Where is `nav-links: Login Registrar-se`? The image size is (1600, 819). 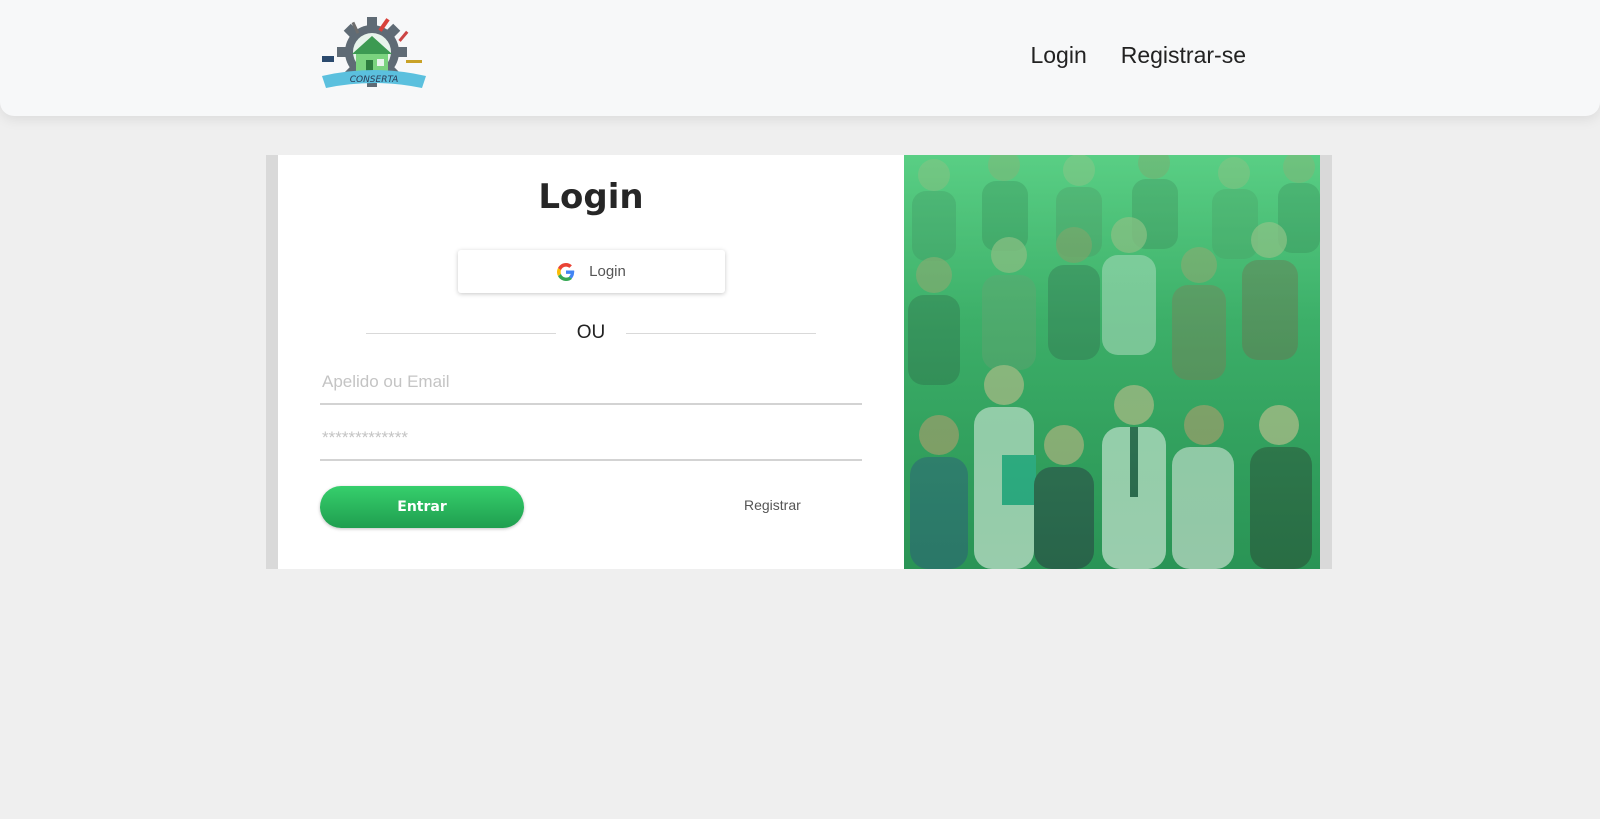 nav-links: Login Registrar-se is located at coordinates (1138, 55).